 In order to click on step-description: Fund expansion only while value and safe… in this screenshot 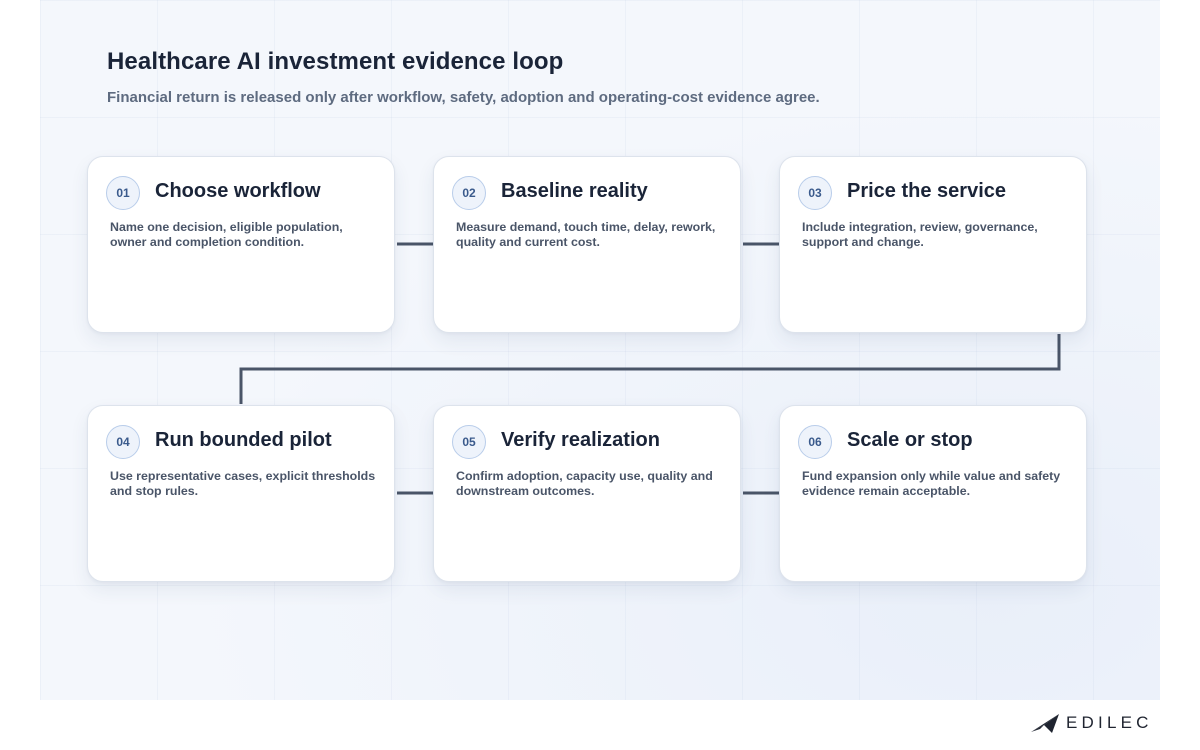, I will do `click(931, 483)`.